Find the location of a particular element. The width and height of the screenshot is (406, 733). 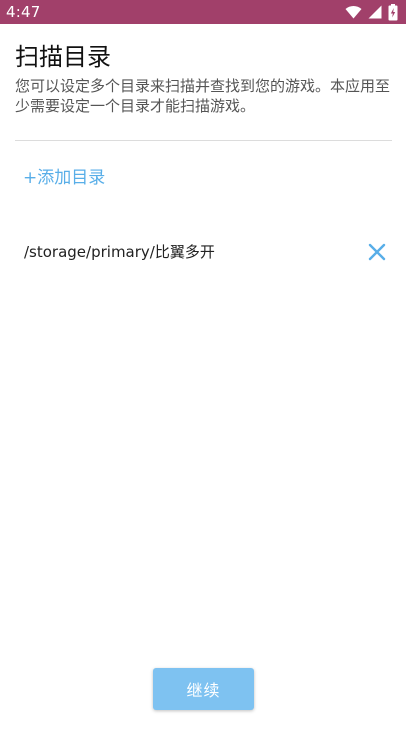

status-bar: 4:47 is located at coordinates (203, 12).